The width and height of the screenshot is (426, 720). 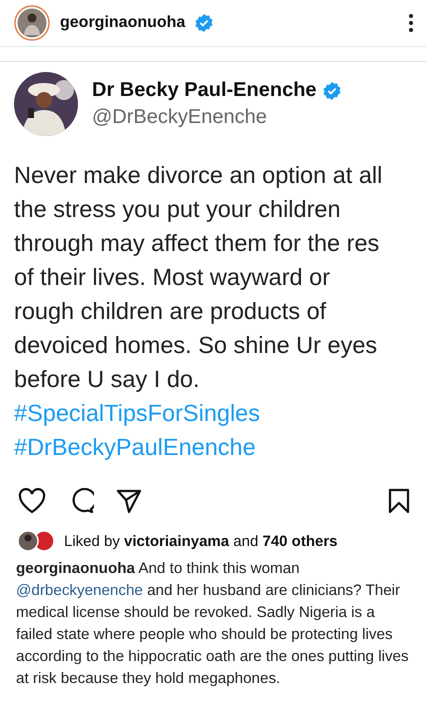 What do you see at coordinates (32, 501) in the screenshot?
I see `heart-icon` at bounding box center [32, 501].